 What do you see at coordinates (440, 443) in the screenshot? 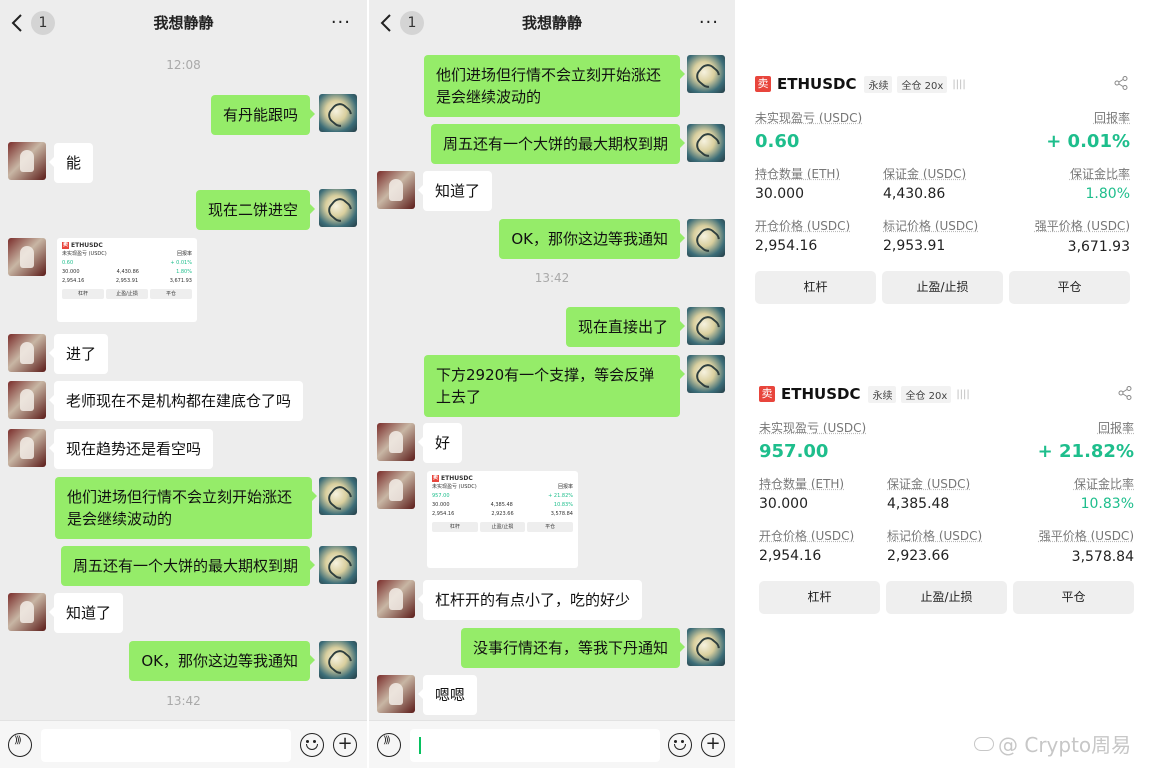
I see `message-bubble-received: 好` at bounding box center [440, 443].